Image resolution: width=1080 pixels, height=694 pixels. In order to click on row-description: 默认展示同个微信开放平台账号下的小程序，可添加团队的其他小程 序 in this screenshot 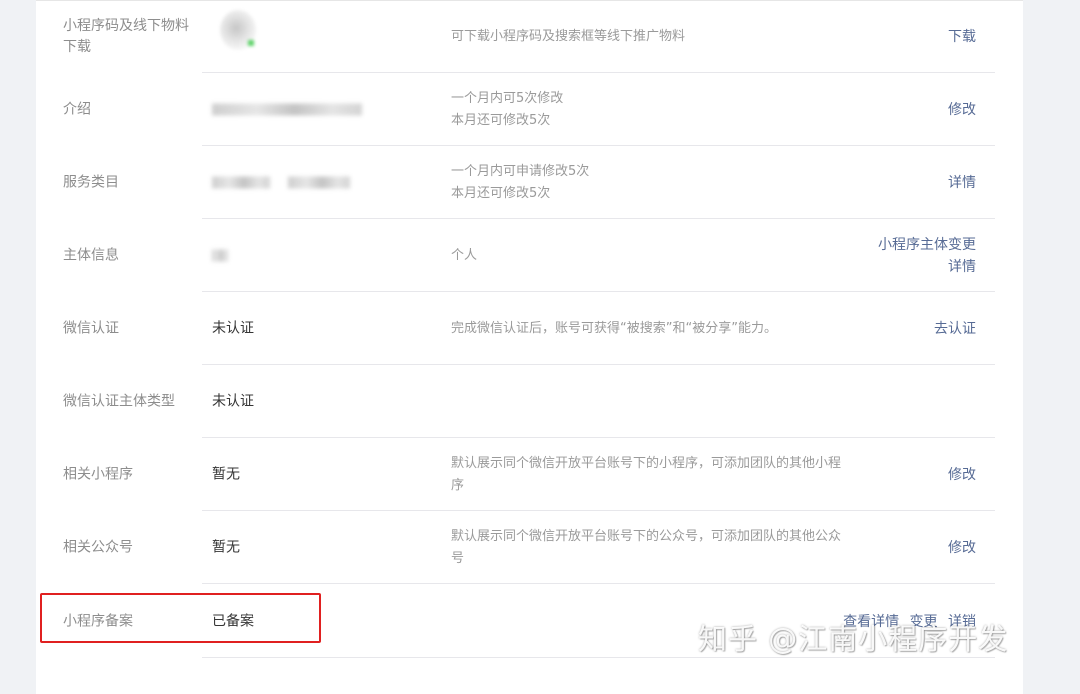, I will do `click(646, 474)`.